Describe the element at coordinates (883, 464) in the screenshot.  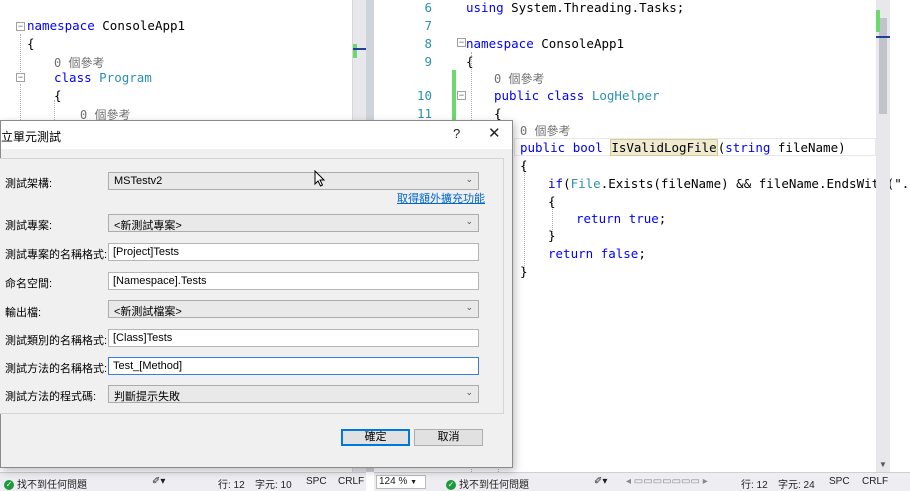
I see `scroll-down-icon: ▼` at that location.